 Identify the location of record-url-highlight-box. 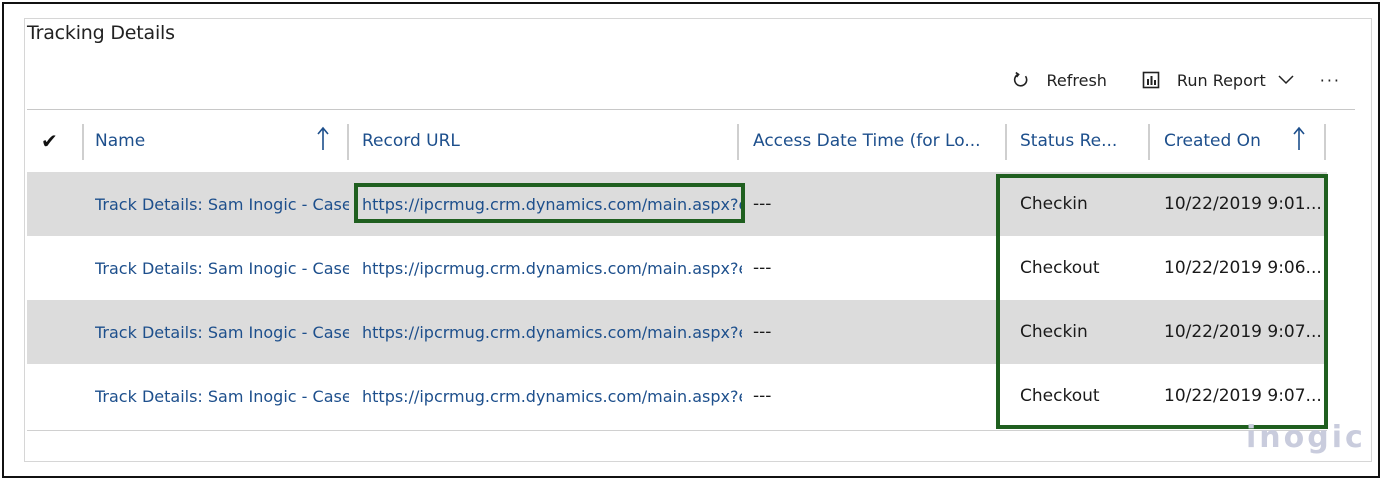
(549, 203).